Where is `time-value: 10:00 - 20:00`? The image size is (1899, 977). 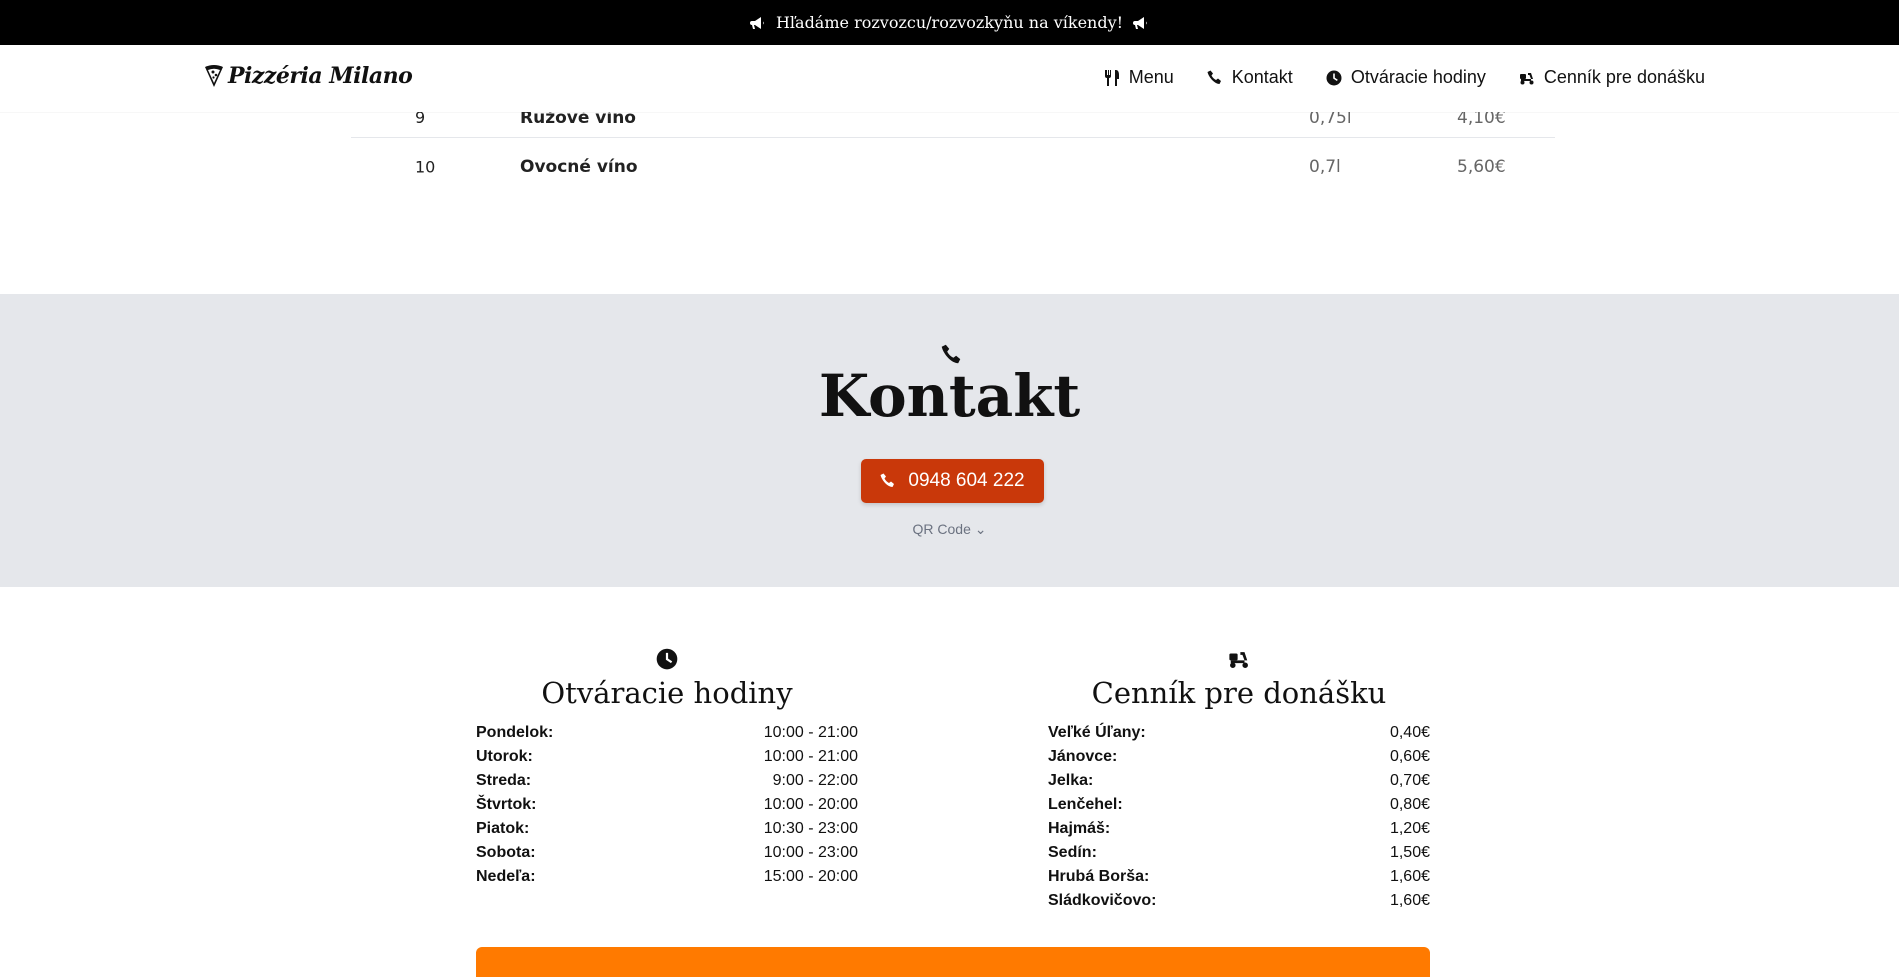 time-value: 10:00 - 20:00 is located at coordinates (810, 804).